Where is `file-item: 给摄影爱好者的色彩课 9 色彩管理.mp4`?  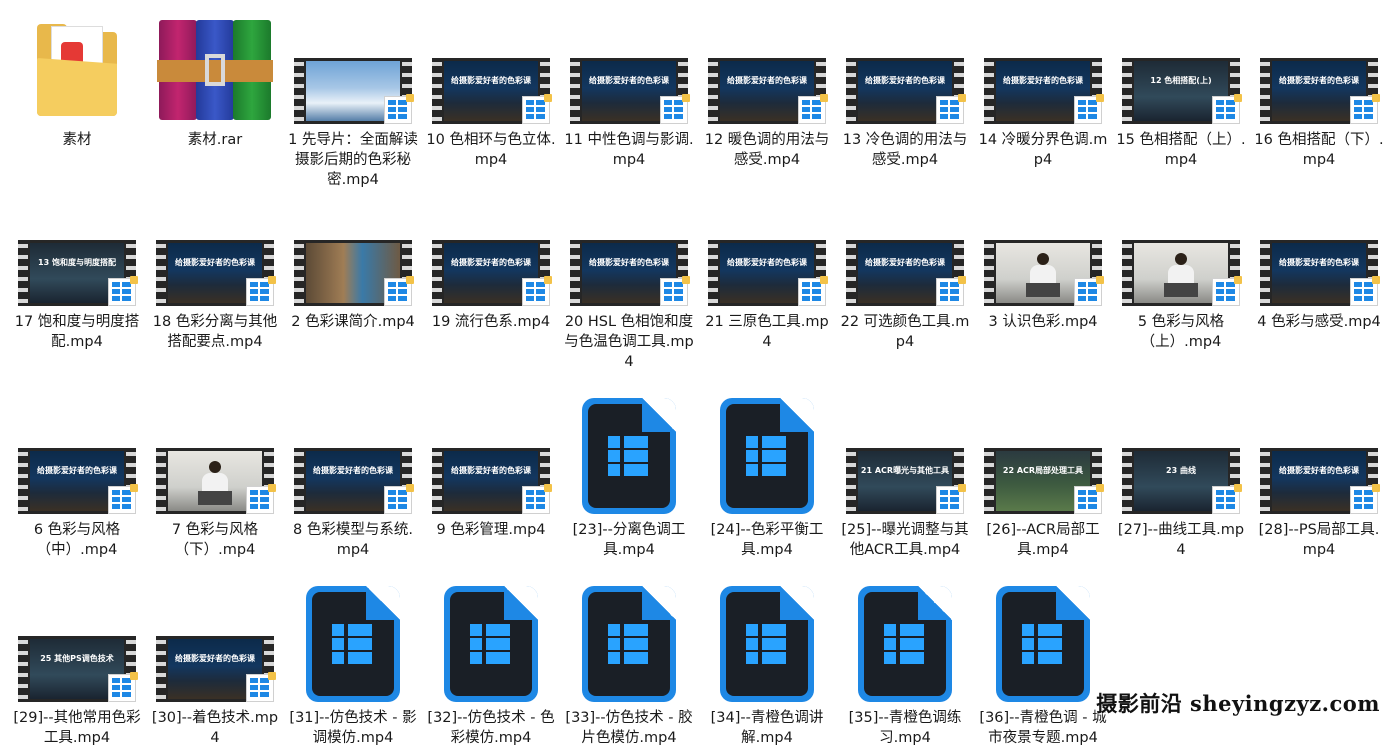
file-item: 给摄影爱好者的色彩课 9 色彩管理.mp4 is located at coordinates (491, 466).